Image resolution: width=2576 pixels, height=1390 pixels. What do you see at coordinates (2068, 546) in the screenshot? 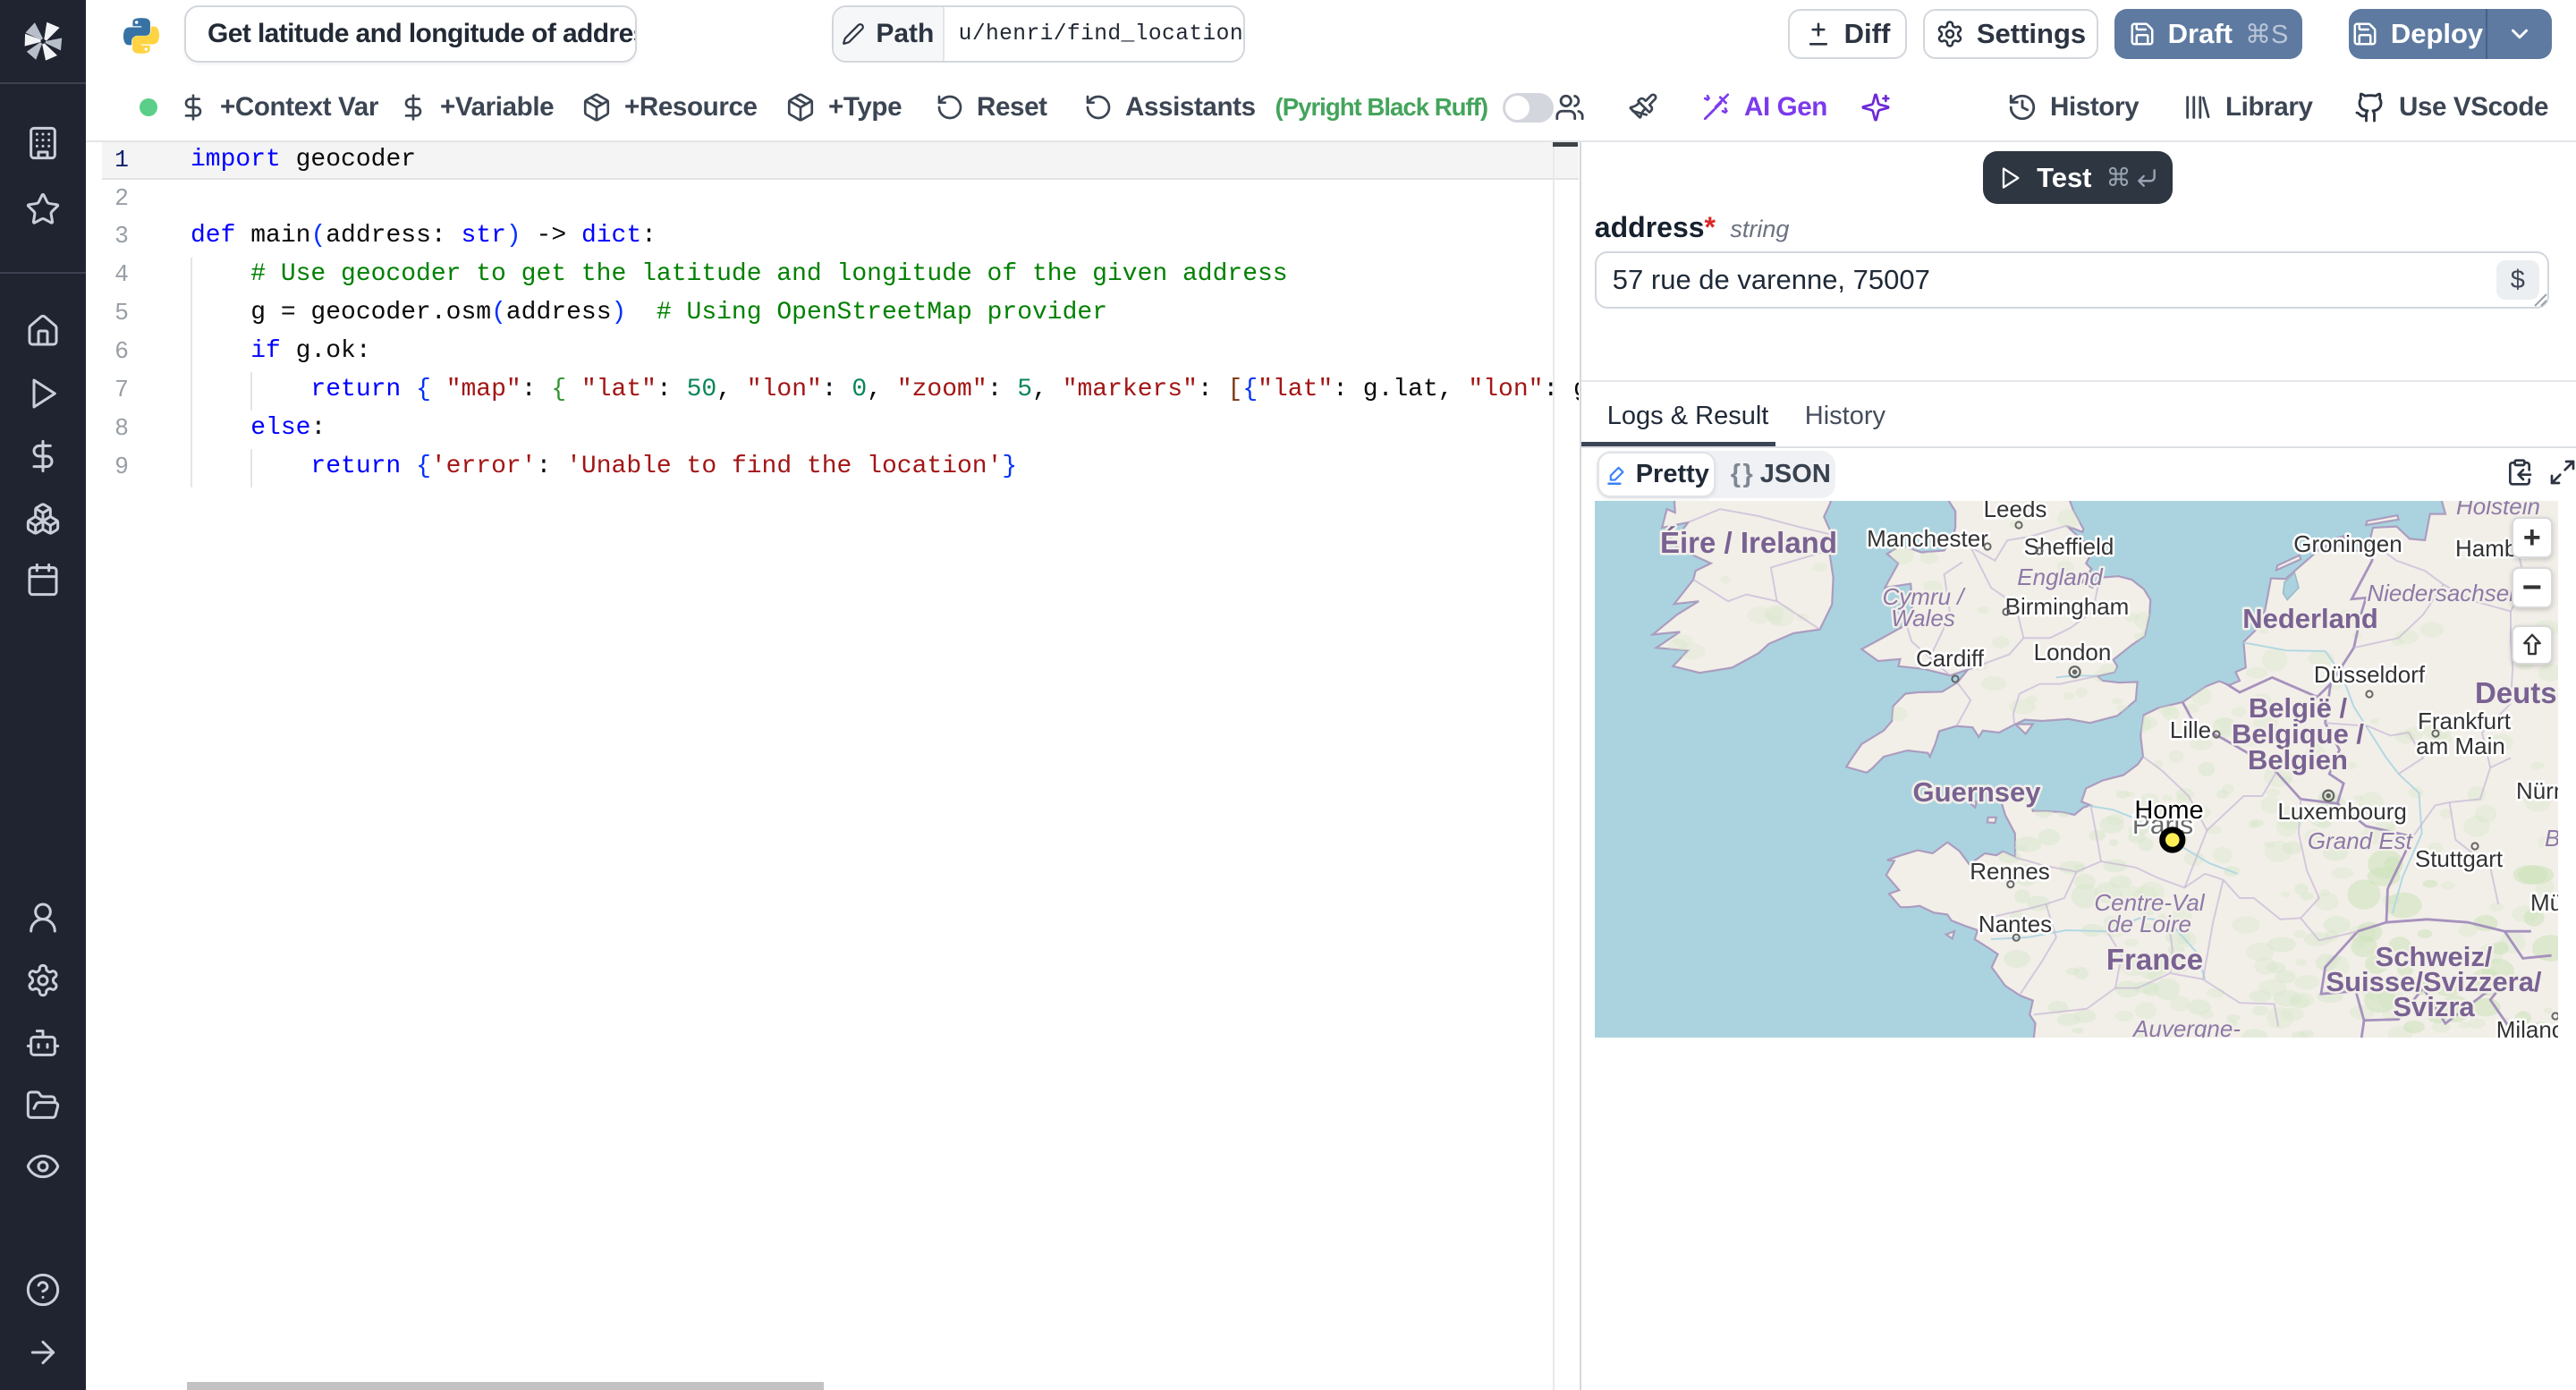
I see `svg-text: Sheffield` at bounding box center [2068, 546].